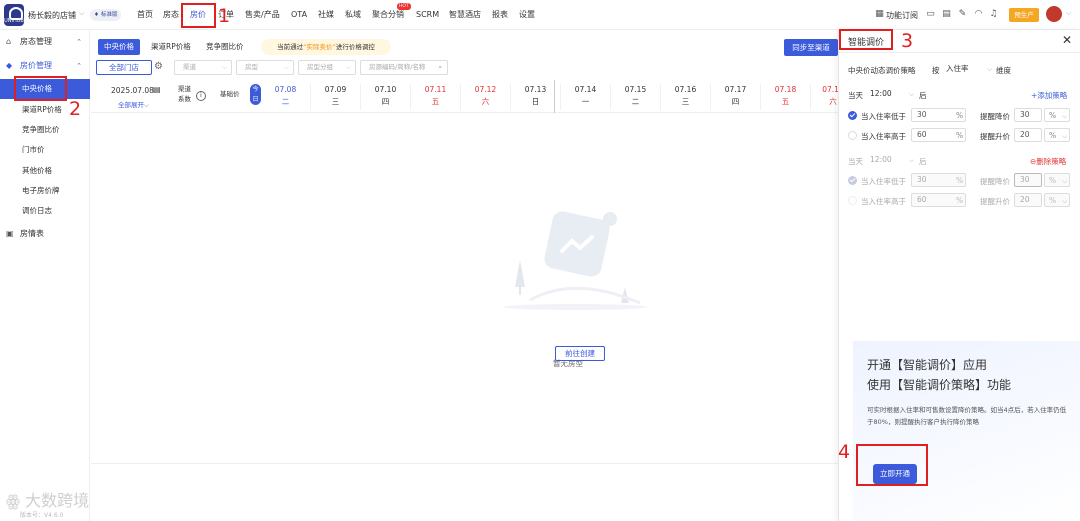 Image resolution: width=1080 pixels, height=521 pixels. I want to click on tab-competitor-price: 竞争圈比价, so click(225, 47).